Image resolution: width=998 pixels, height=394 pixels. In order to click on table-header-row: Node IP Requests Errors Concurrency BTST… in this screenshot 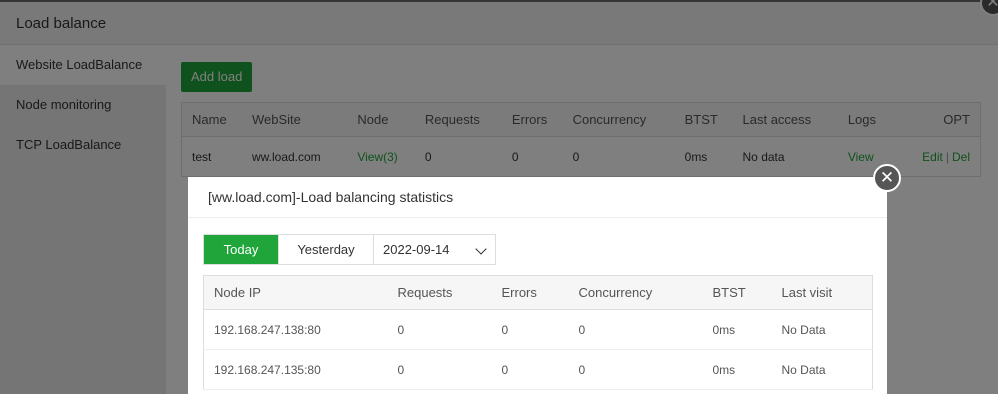, I will do `click(538, 292)`.